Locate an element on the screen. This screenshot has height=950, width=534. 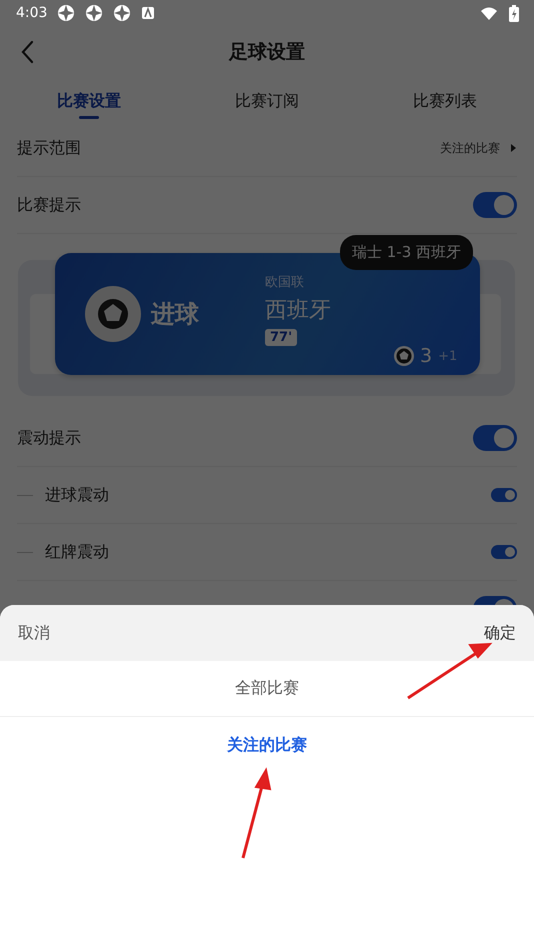
status-time: 4:03 is located at coordinates (32, 13).